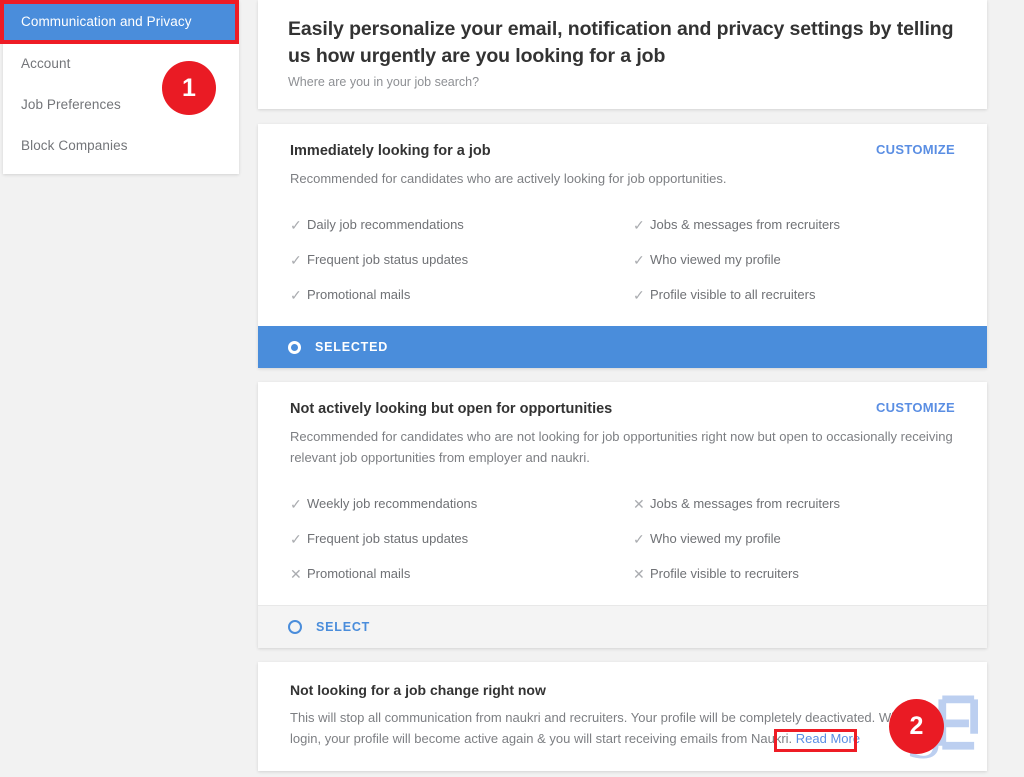  I want to click on sidebar-item-label: Job Preferences, so click(71, 104).